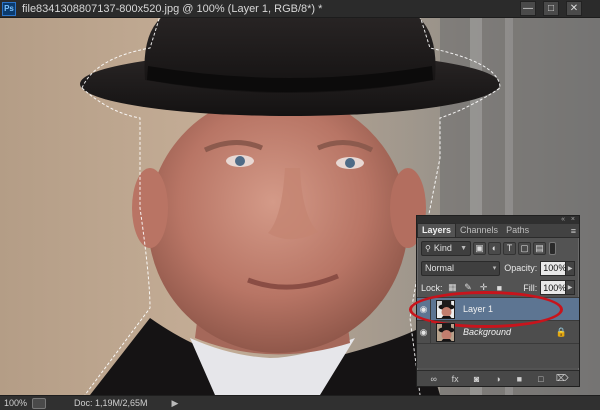  Describe the element at coordinates (300, 402) in the screenshot. I see `status-bar: 100% Doc: 1,19M/2,65M ▶` at that location.